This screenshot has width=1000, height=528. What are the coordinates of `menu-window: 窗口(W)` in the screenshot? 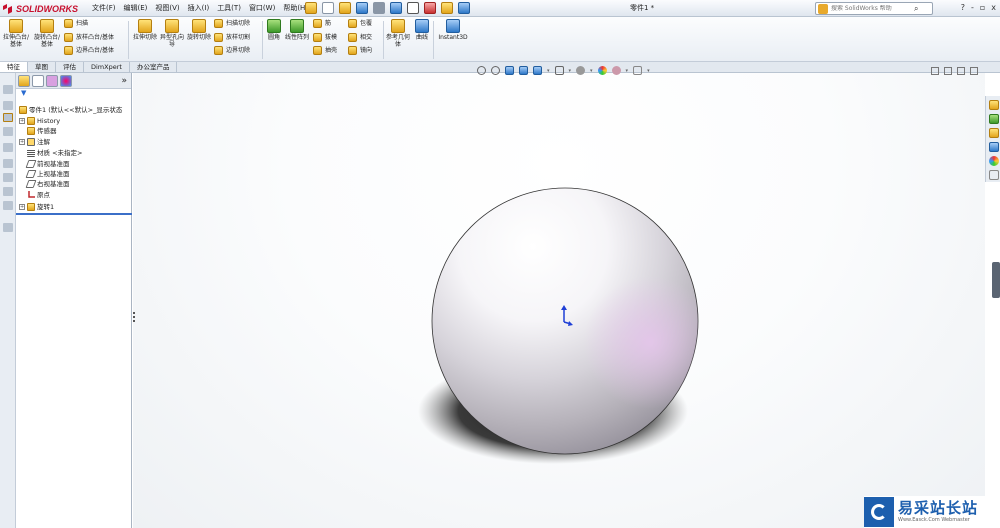 It's located at (262, 8).